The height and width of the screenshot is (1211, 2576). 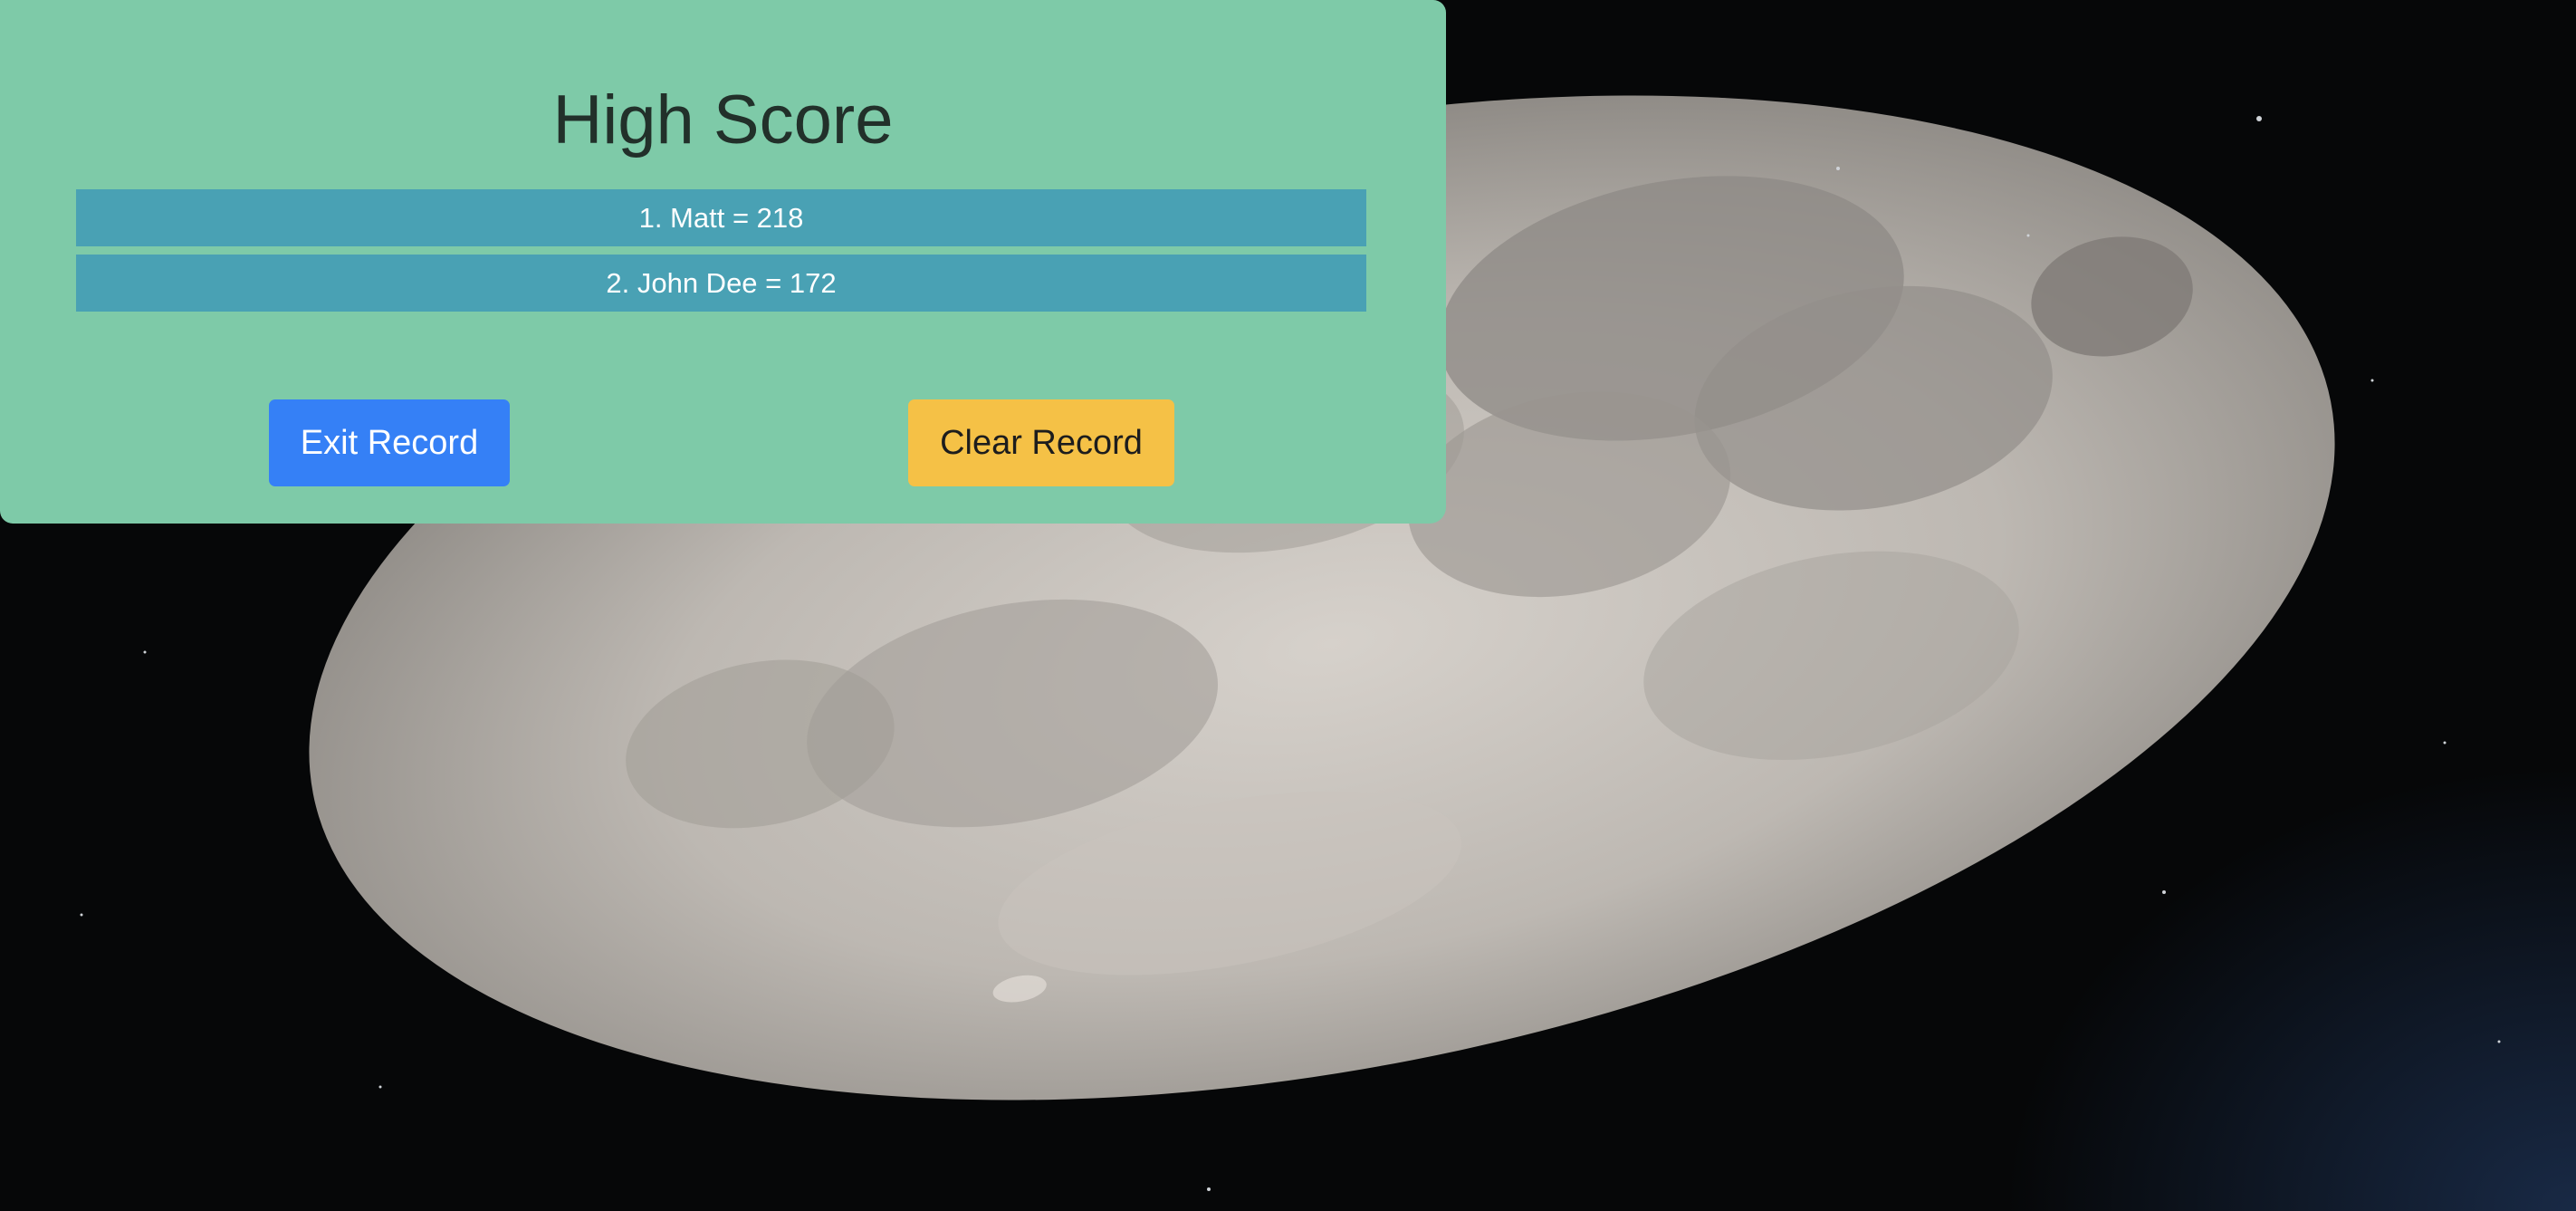 I want to click on score-row: 2. John Dee = 172, so click(x=721, y=283).